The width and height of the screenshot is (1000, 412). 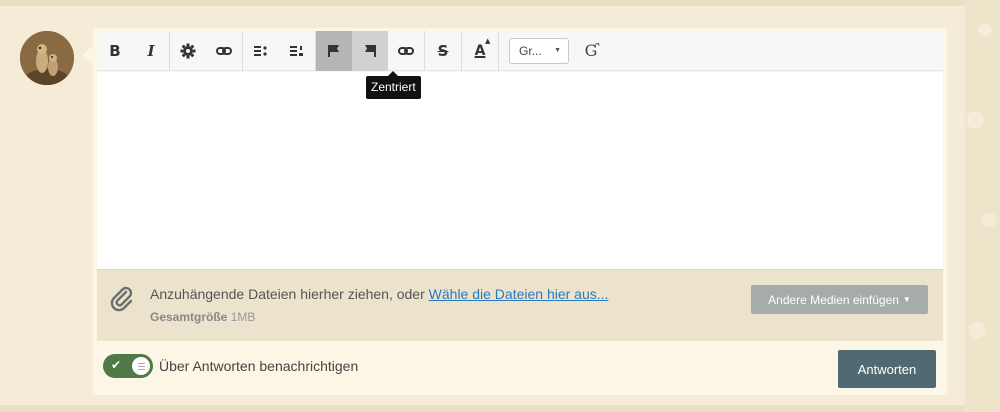 I want to click on link-button, so click(x=224, y=51).